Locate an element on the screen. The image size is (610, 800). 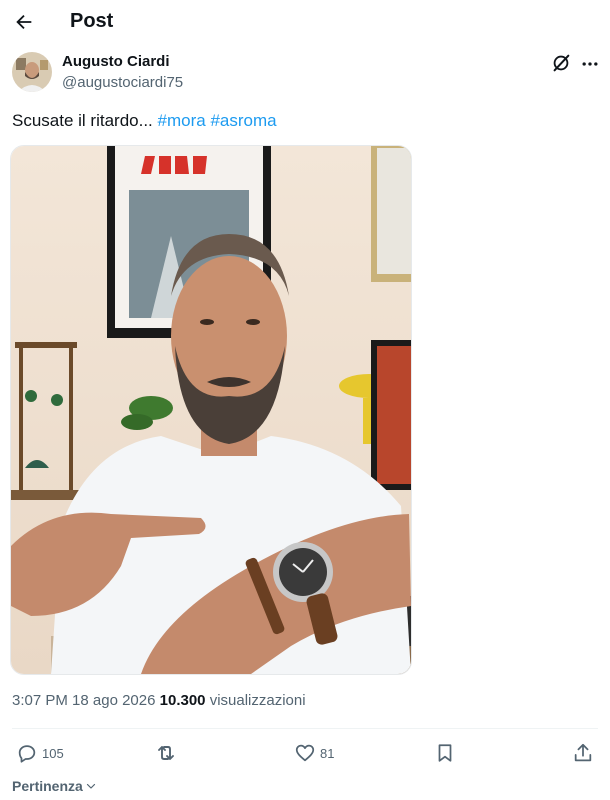
retweet-button is located at coordinates (166, 753).